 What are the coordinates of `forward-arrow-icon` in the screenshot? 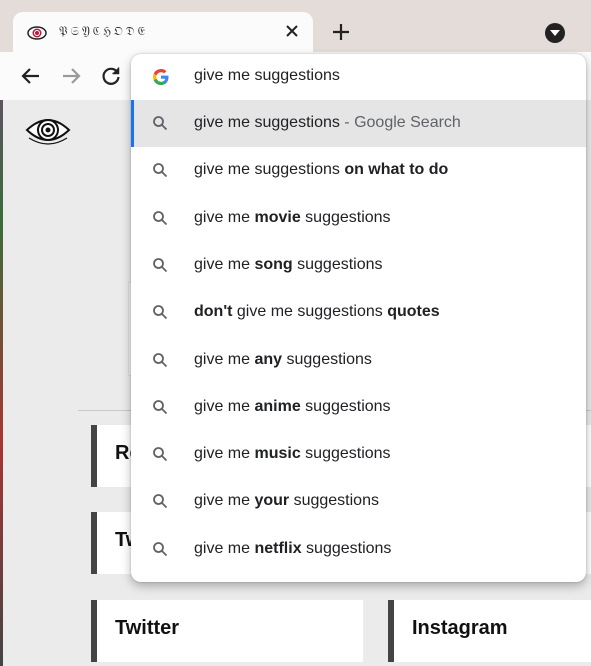 It's located at (71, 76).